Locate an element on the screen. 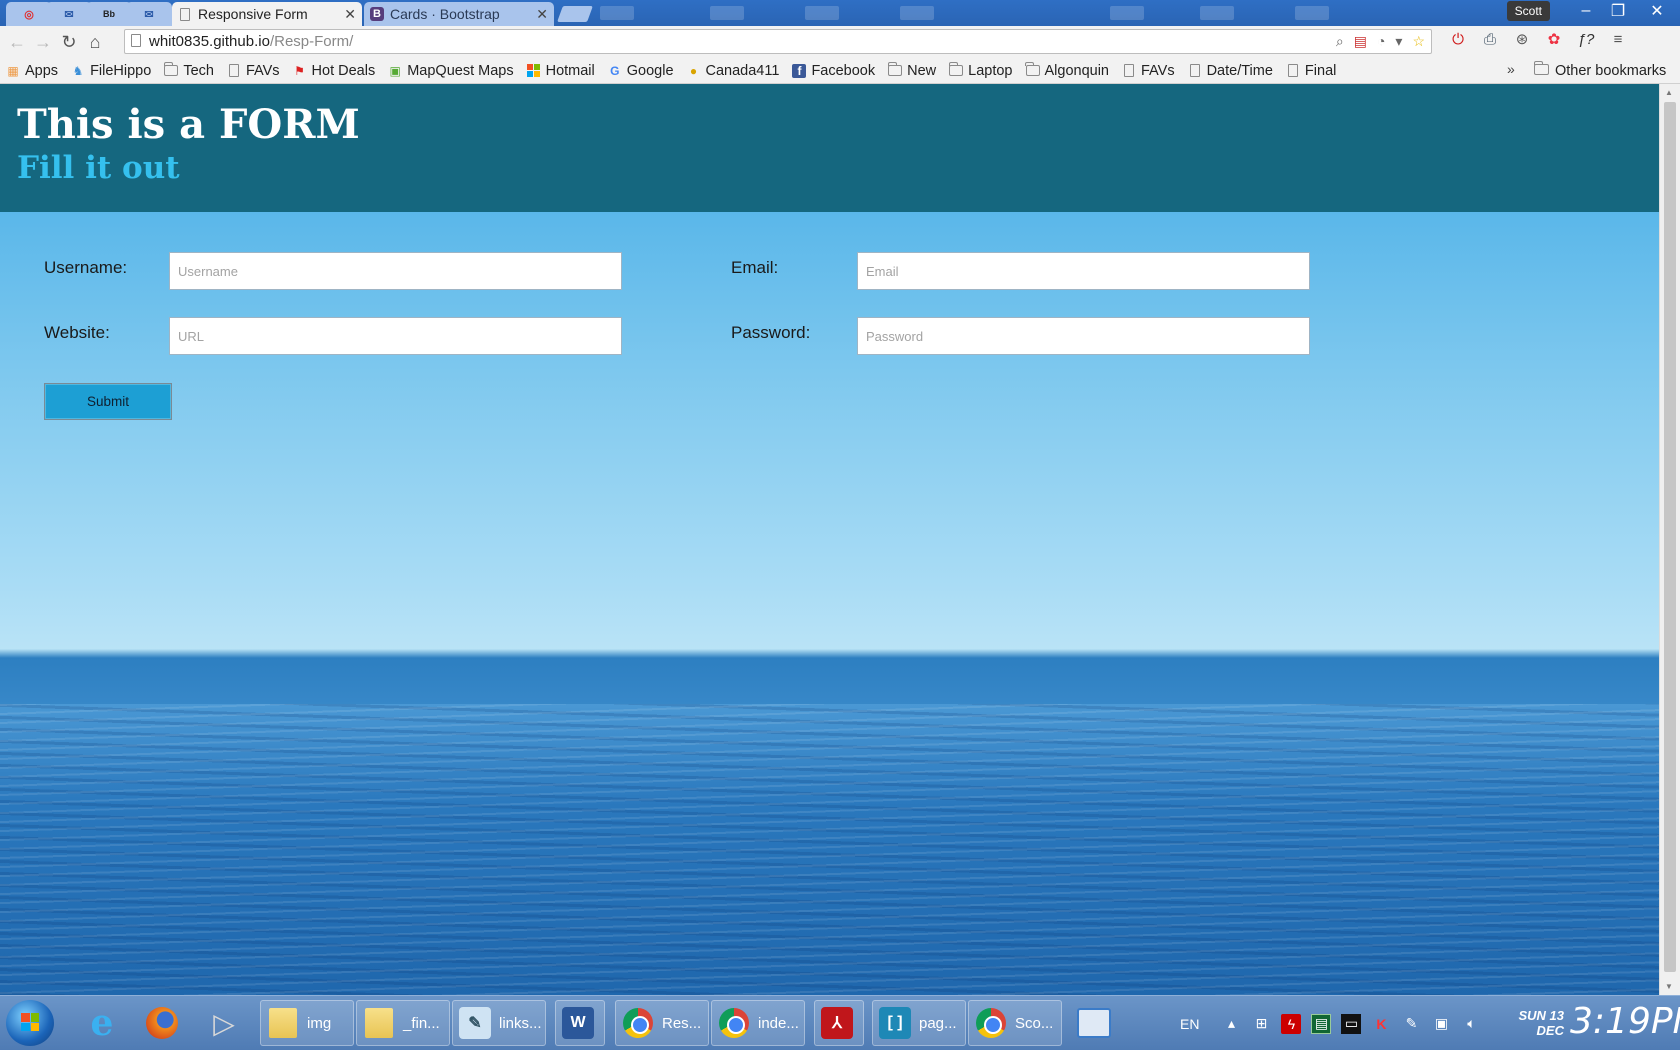 Image resolution: width=1680 pixels, height=1050 pixels. kaspersky-icon: K is located at coordinates (1381, 1024).